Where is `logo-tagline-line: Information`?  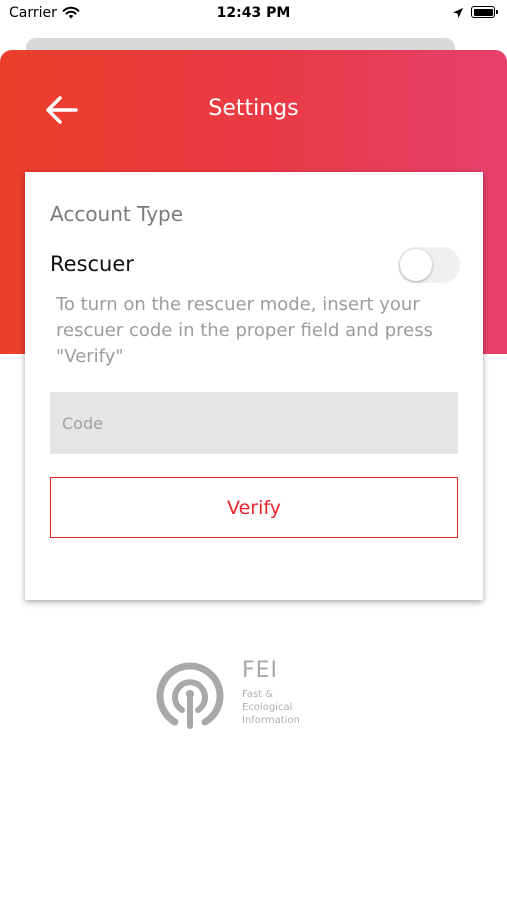
logo-tagline-line: Information is located at coordinates (271, 720).